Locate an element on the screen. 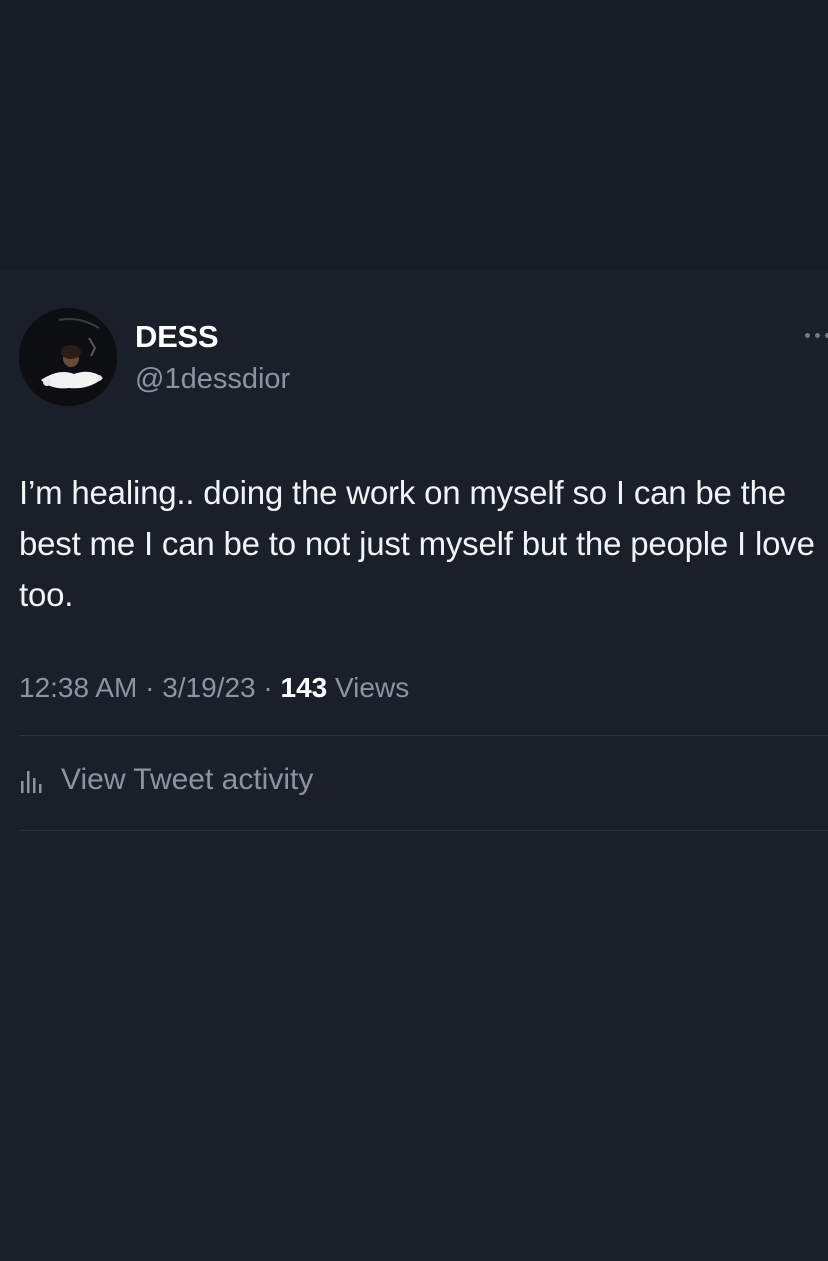 Image resolution: width=828 pixels, height=1261 pixels. bar-chart-icon is located at coordinates (31, 782).